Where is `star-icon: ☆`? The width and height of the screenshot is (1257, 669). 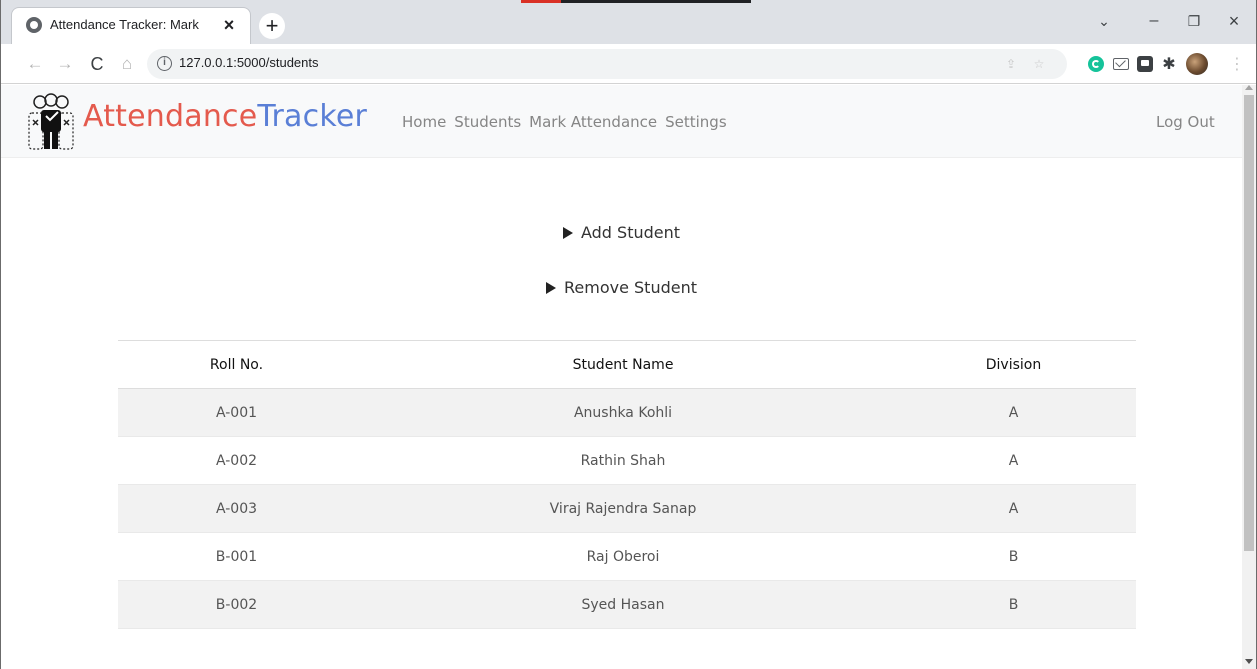
star-icon: ☆ is located at coordinates (1039, 64).